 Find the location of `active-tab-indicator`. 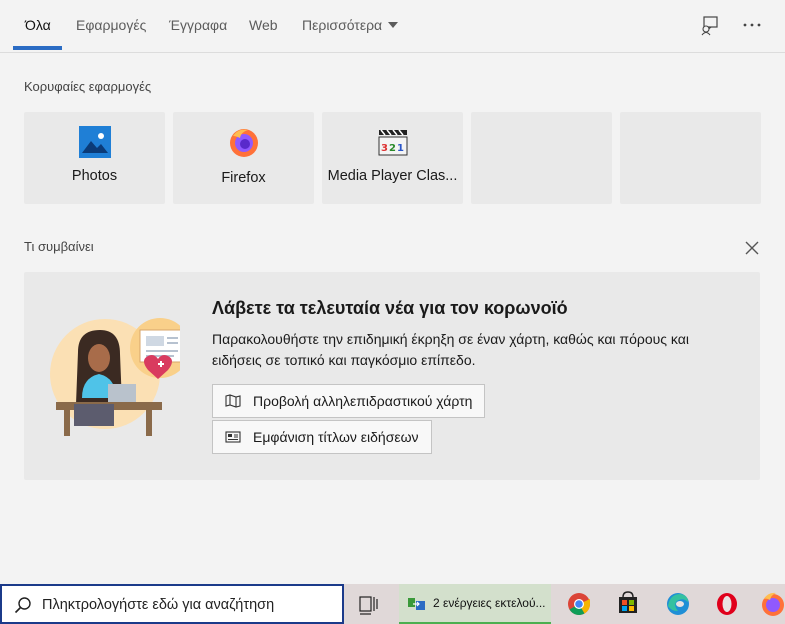

active-tab-indicator is located at coordinates (37, 48).